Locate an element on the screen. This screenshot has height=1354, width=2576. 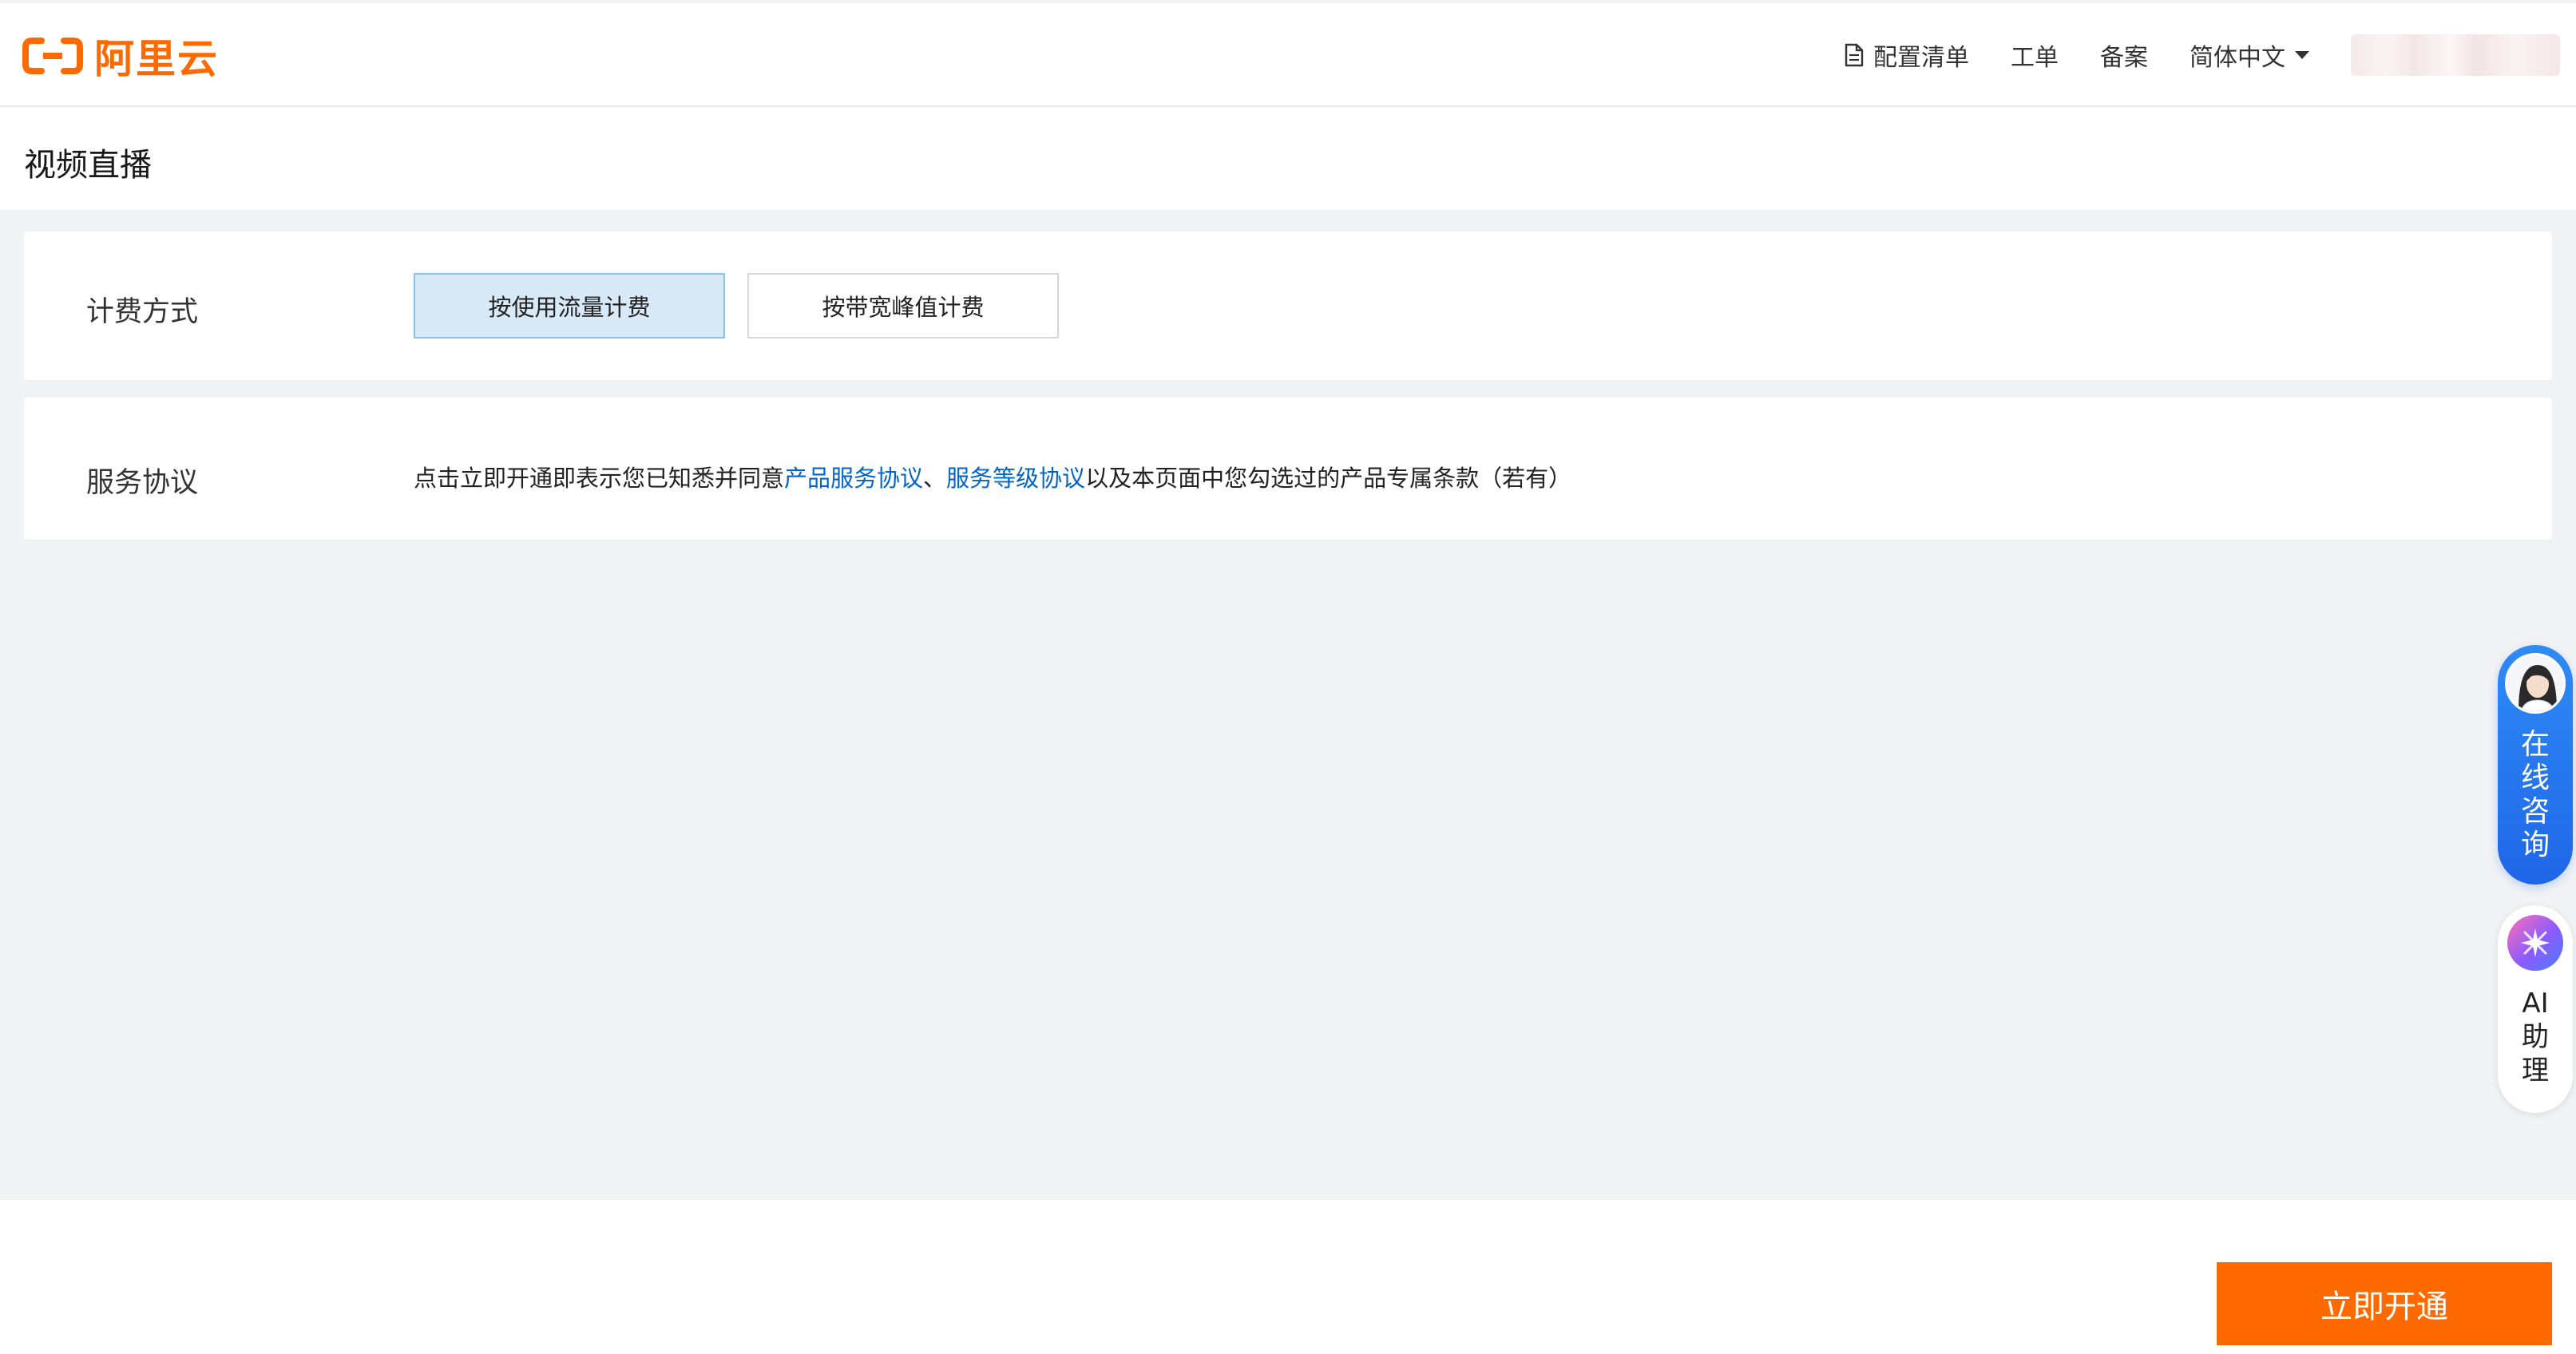
nav-config-list-label: 配置清单 is located at coordinates (1921, 58).